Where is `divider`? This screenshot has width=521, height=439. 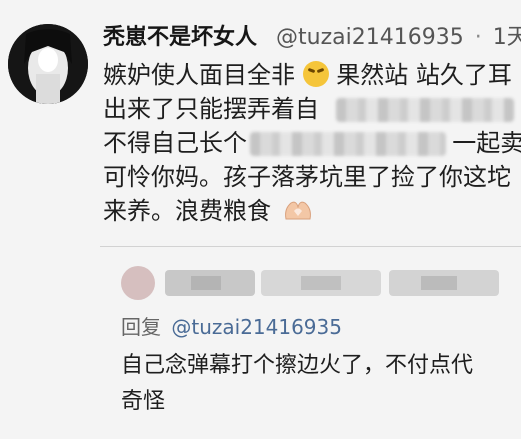
divider is located at coordinates (310, 246).